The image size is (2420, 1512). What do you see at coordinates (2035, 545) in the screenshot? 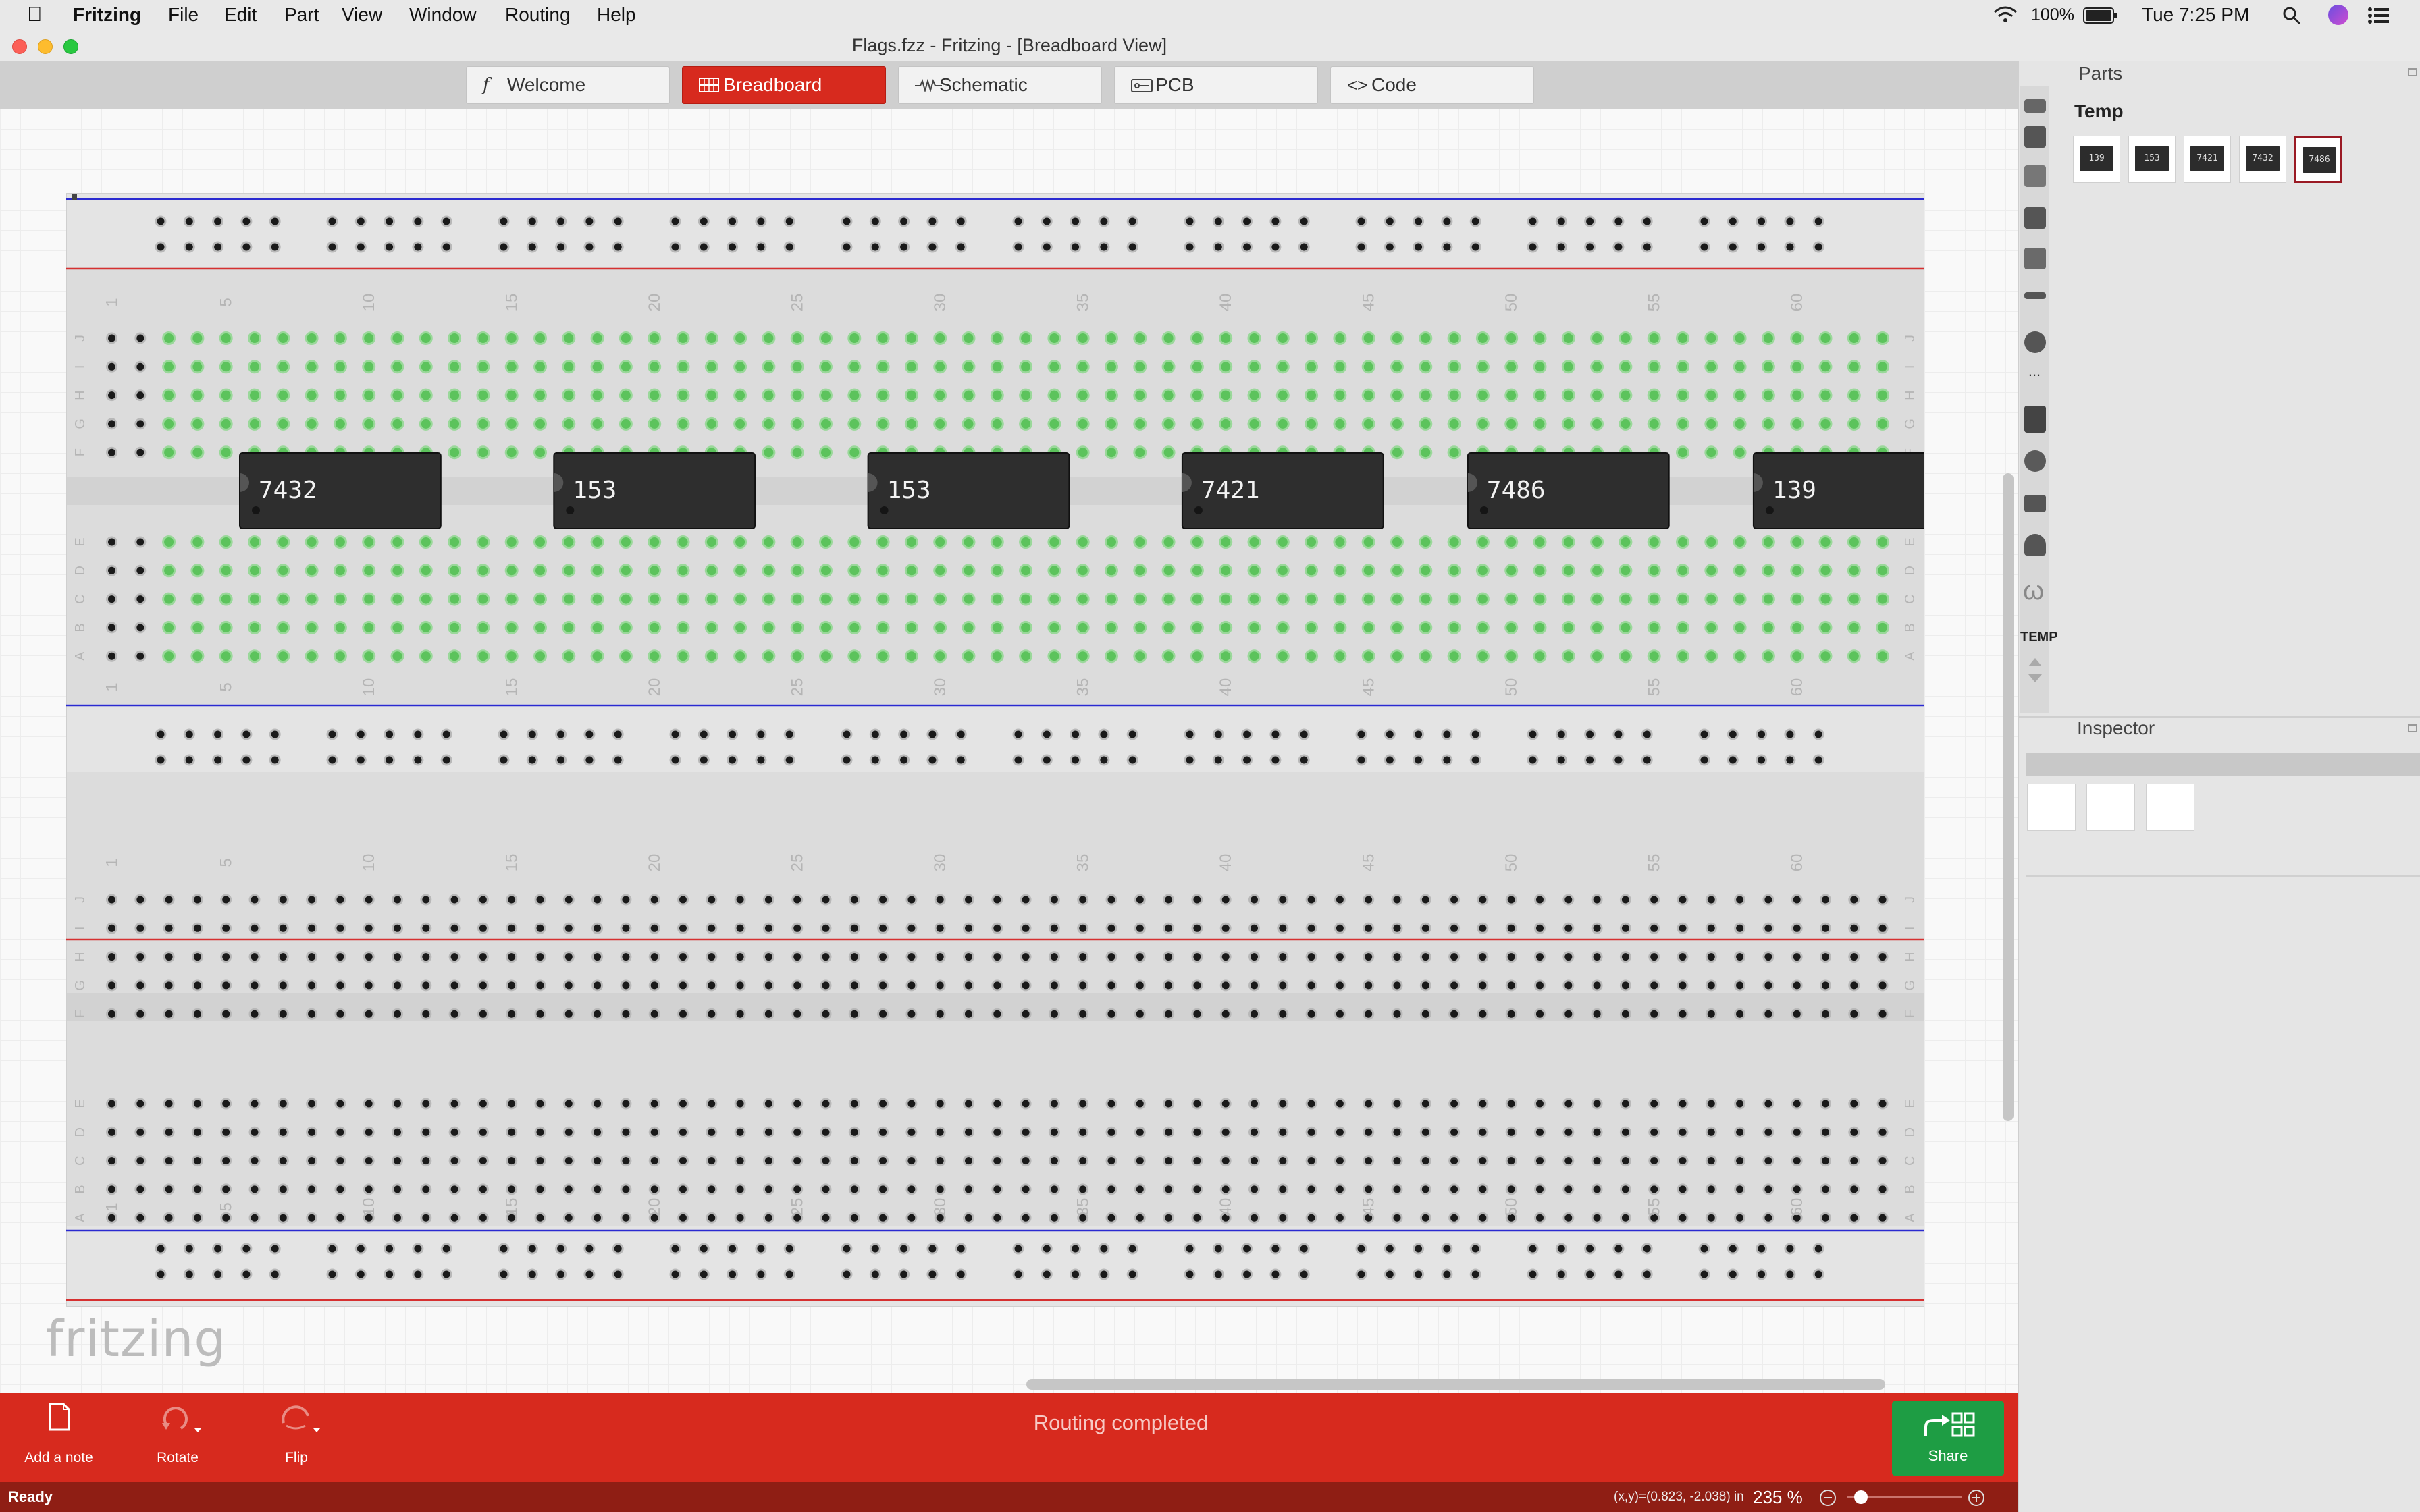
I see `tools-bin-icon` at bounding box center [2035, 545].